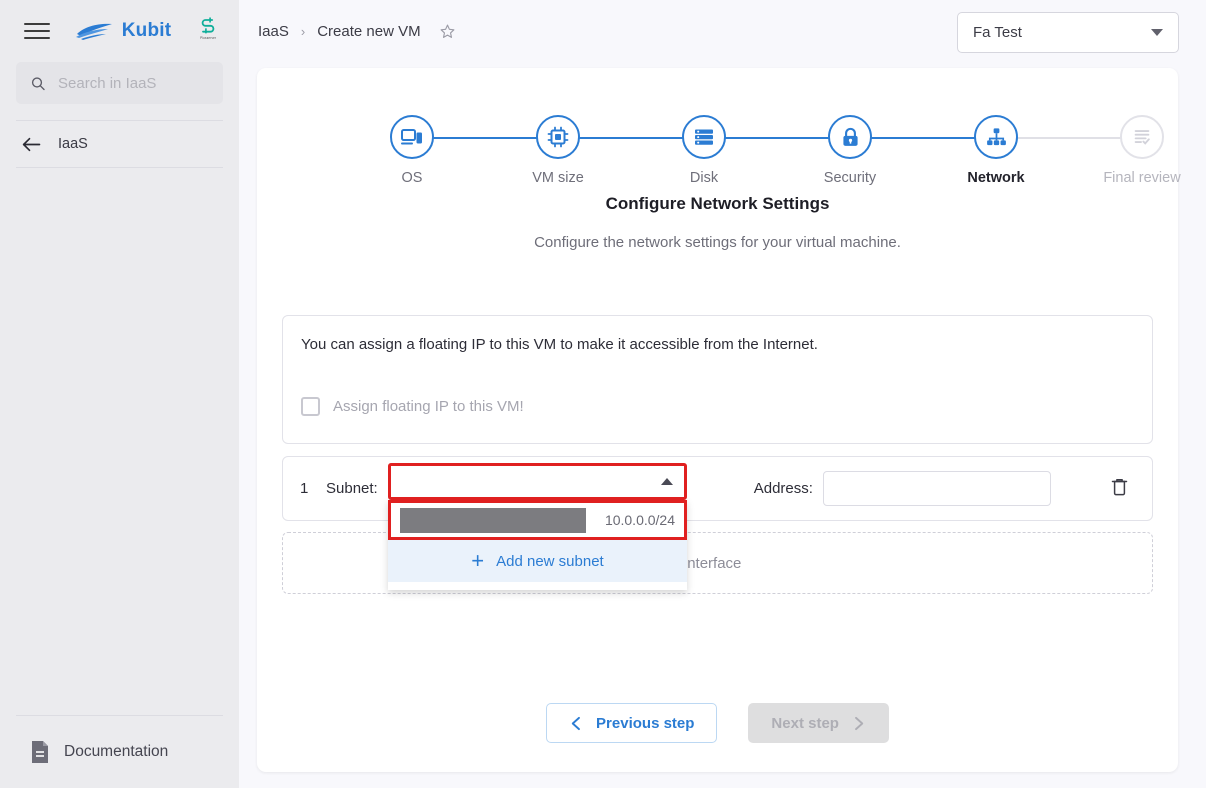 Image resolution: width=1206 pixels, height=788 pixels. What do you see at coordinates (73, 144) in the screenshot?
I see `sidebar-item-label: IaaS` at bounding box center [73, 144].